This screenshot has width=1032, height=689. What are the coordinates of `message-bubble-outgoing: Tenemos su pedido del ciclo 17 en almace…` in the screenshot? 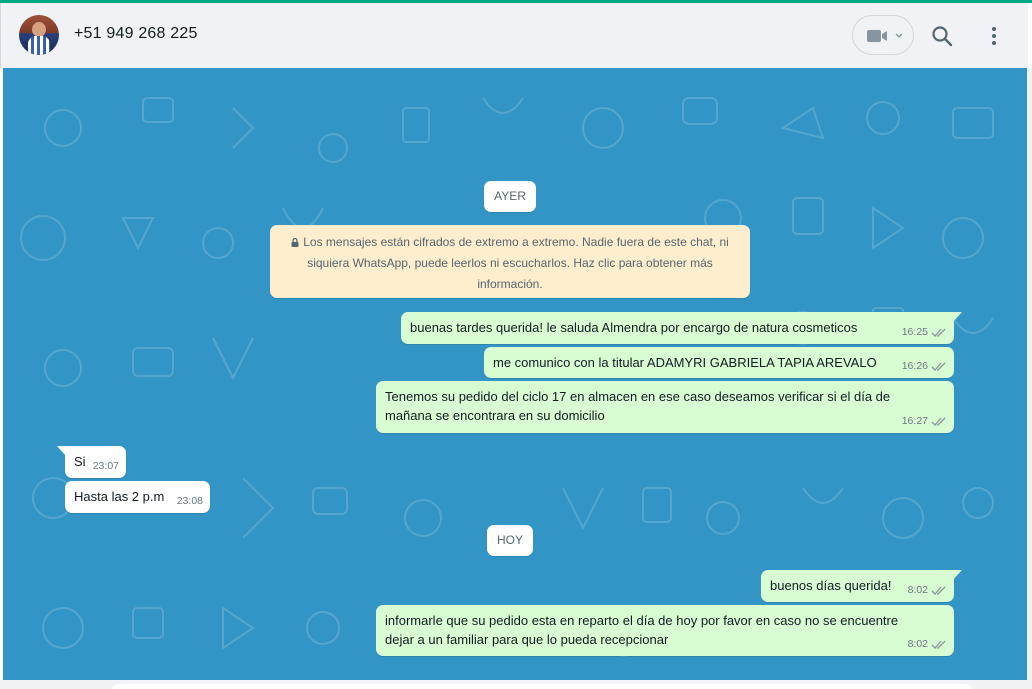 It's located at (665, 407).